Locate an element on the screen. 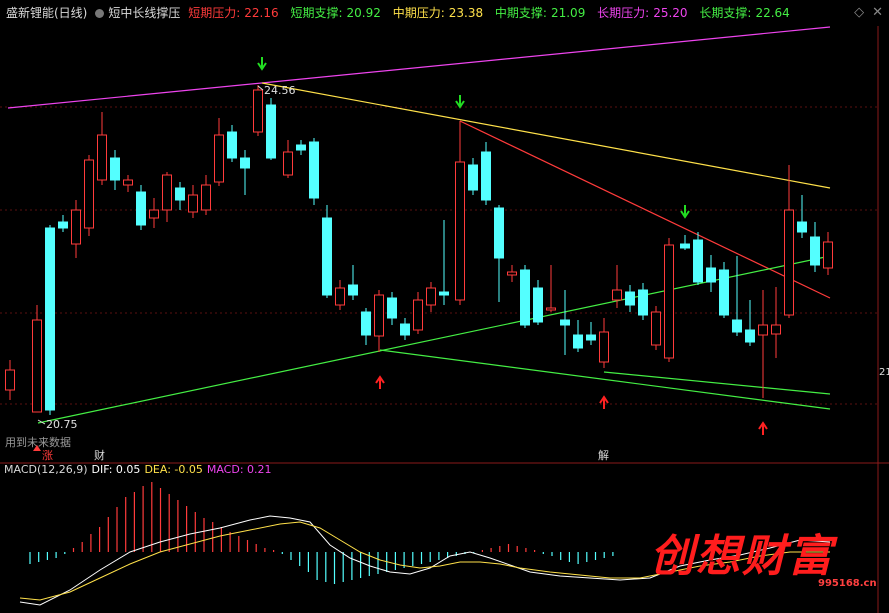 The height and width of the screenshot is (613, 889). macd-dif: DIF: 0.05 is located at coordinates (116, 469).